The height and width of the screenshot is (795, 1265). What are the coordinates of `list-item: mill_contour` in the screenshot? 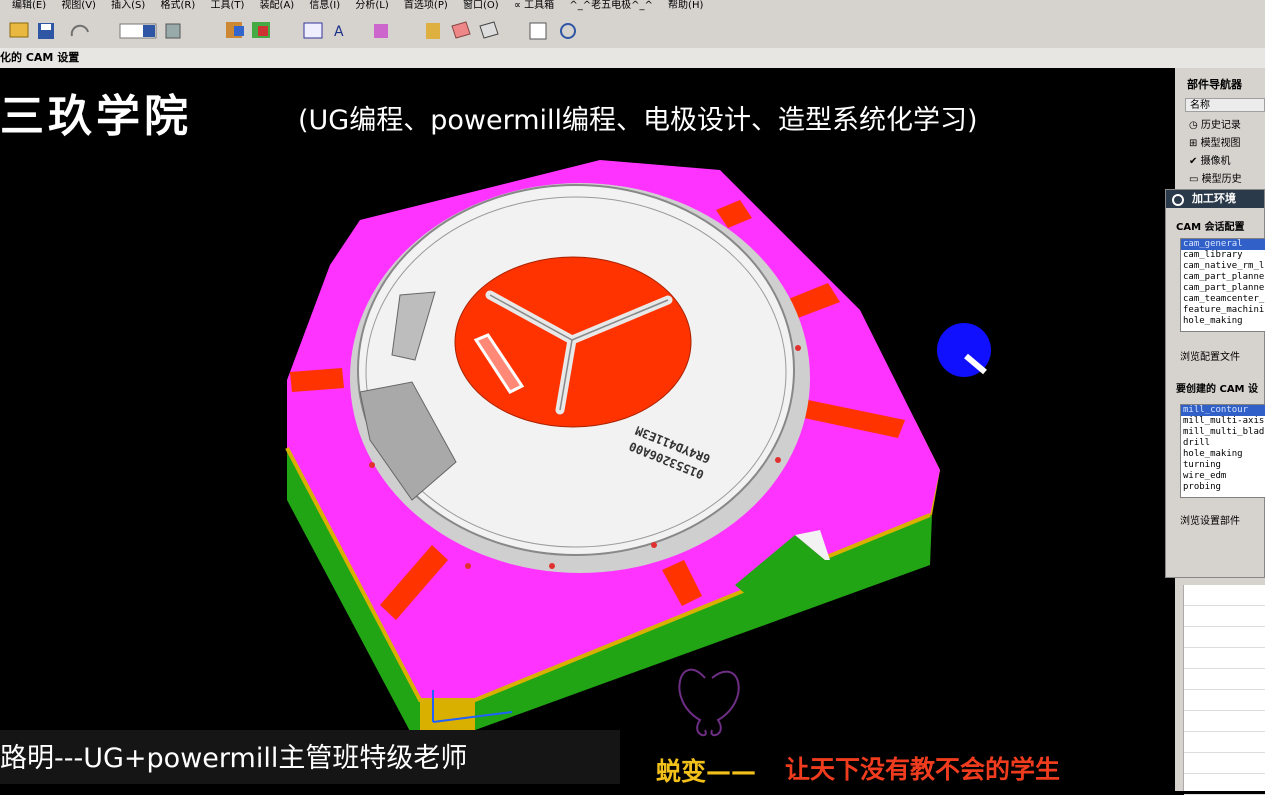 It's located at (1223, 410).